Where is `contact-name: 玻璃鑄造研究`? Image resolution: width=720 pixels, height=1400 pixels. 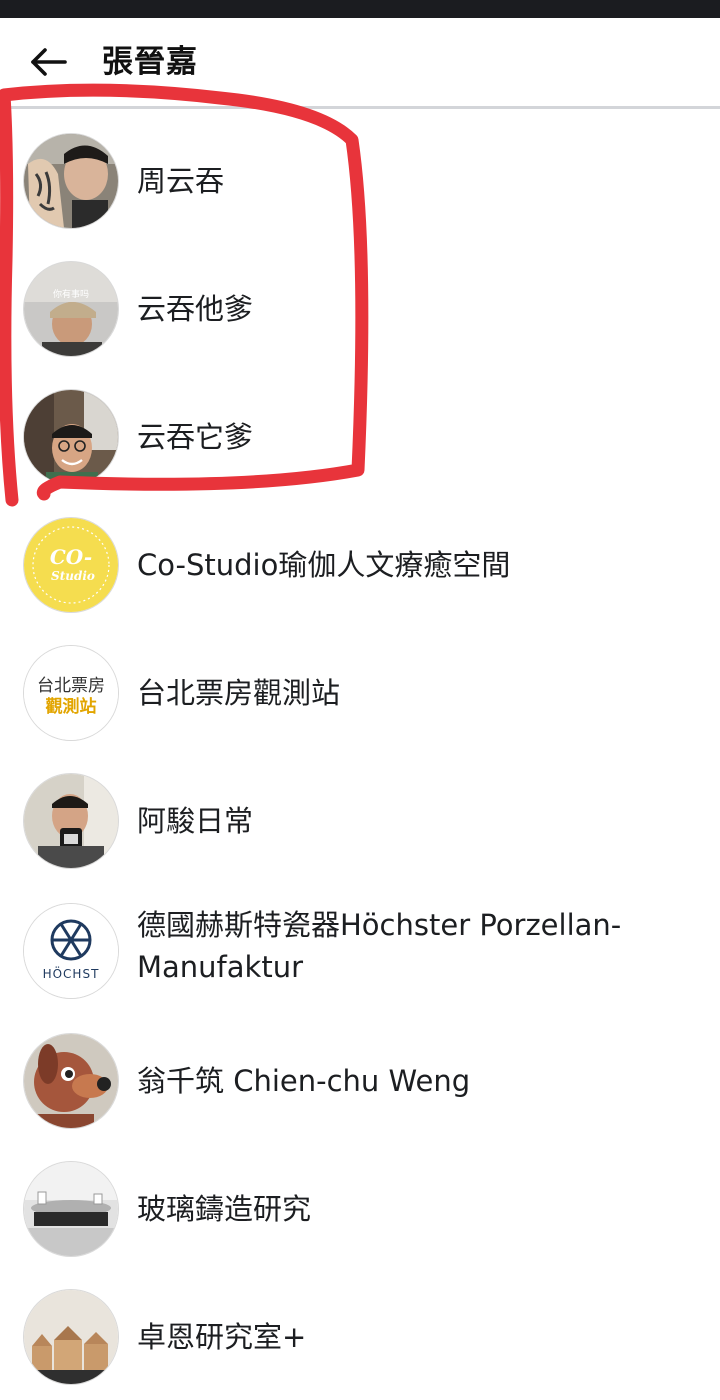 contact-name: 玻璃鑄造研究 is located at coordinates (224, 1209).